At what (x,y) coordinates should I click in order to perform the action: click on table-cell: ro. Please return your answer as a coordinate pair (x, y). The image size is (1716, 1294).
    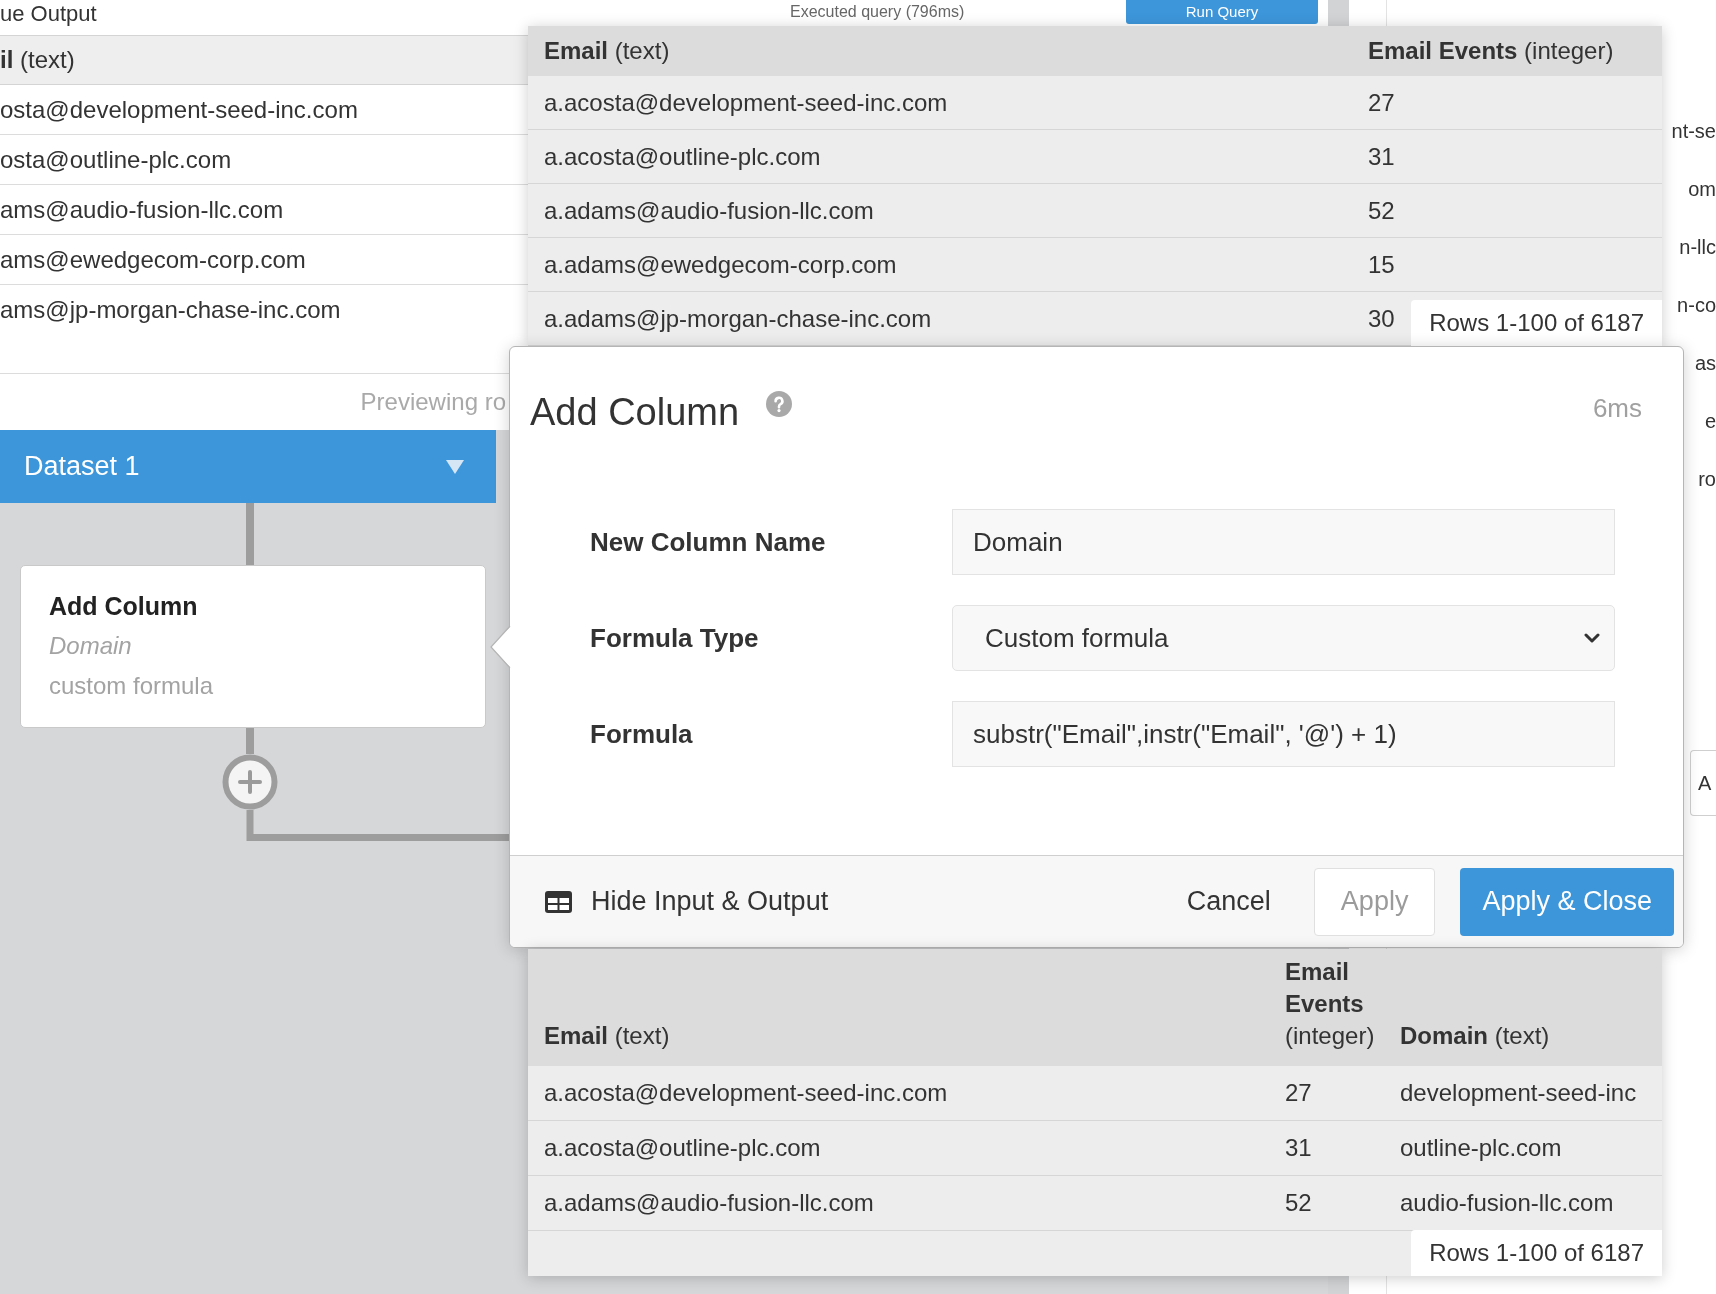
    Looking at the image, I should click on (1707, 479).